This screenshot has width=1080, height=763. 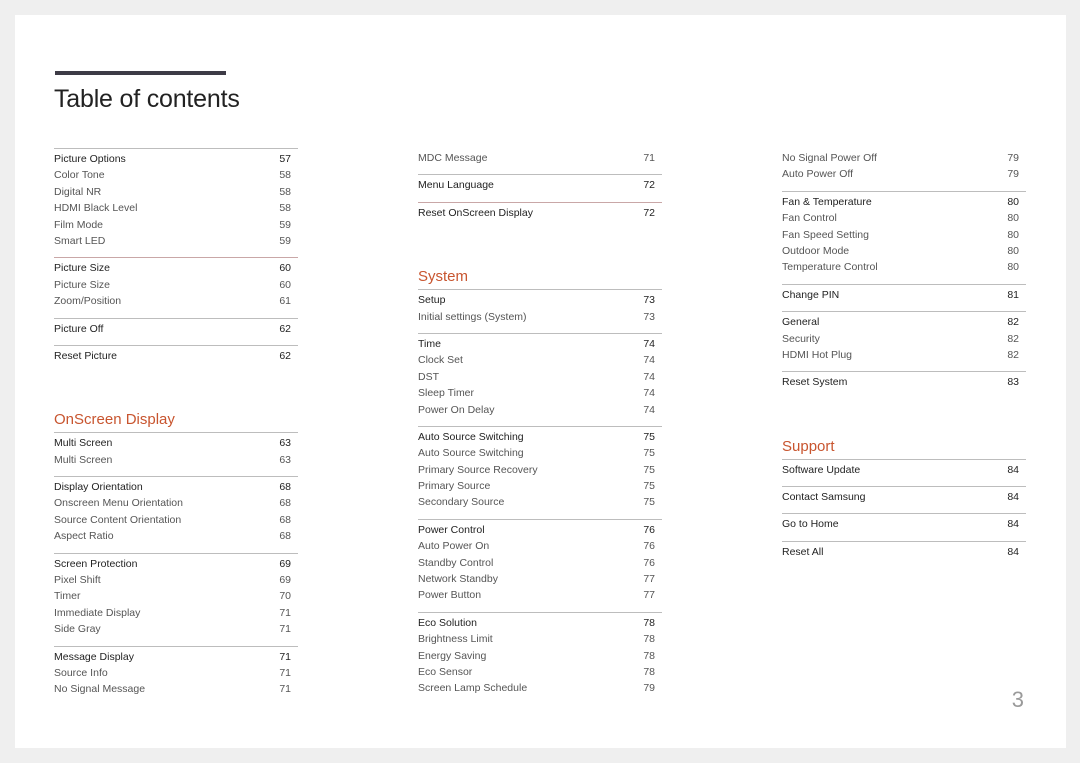 I want to click on toc-entry: Pixel Shift 69, so click(x=176, y=580).